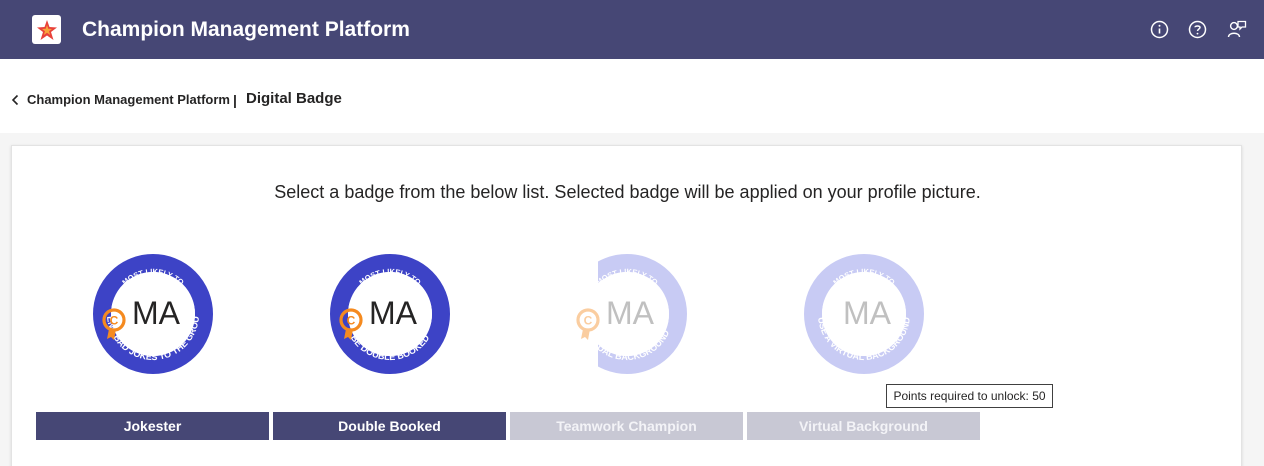  What do you see at coordinates (389, 426) in the screenshot?
I see `badge-button-double-booked: Double Booked` at bounding box center [389, 426].